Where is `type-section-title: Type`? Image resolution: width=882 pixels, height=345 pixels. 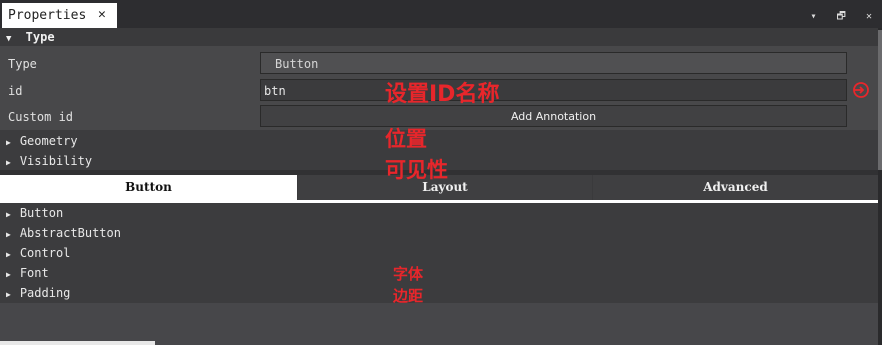 type-section-title: Type is located at coordinates (40, 37).